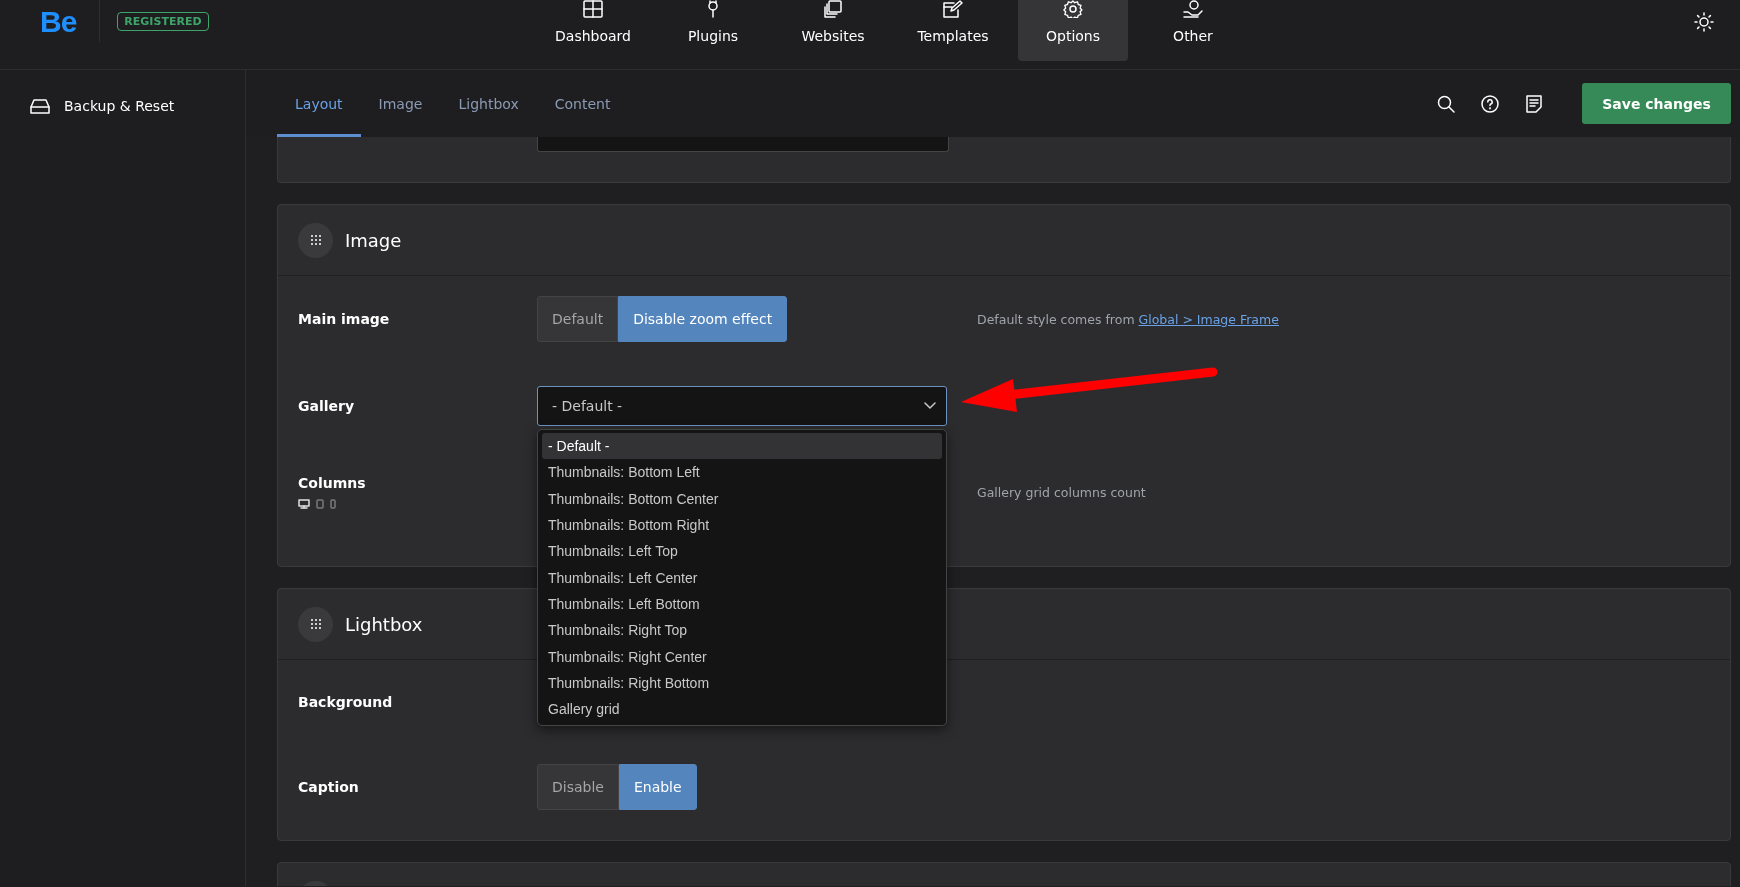  Describe the element at coordinates (122, 106) in the screenshot. I see `sidebar-item: Backup & Reset` at that location.